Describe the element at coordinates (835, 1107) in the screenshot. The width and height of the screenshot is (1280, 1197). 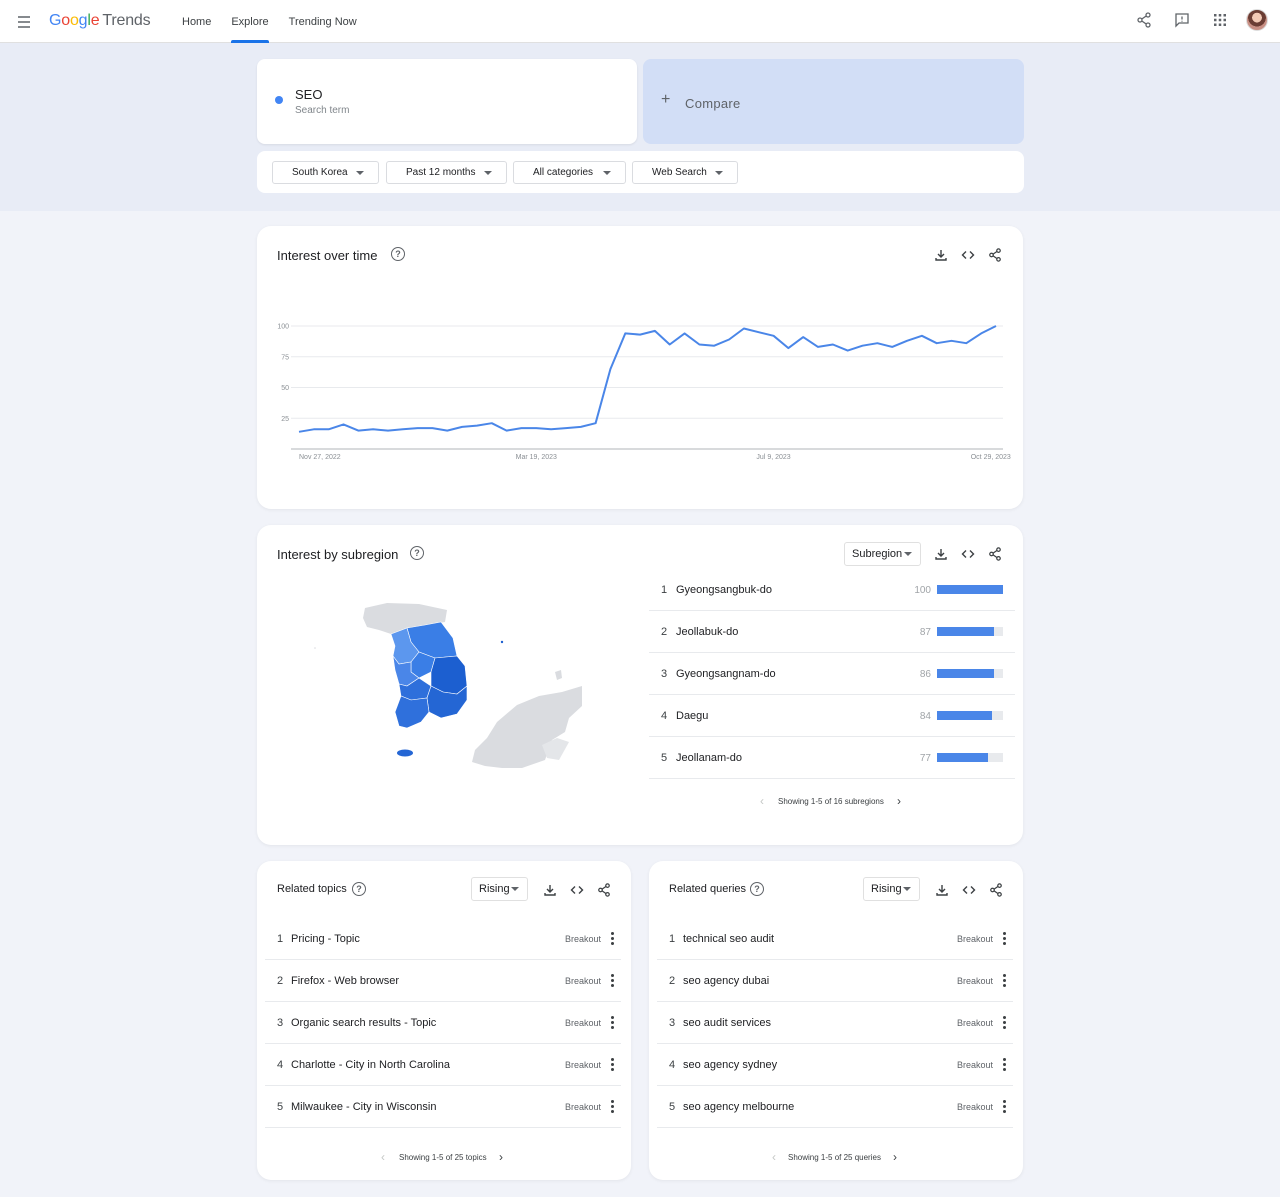
I see `related-query-row: 5 seo agency melbourne Breakout` at that location.